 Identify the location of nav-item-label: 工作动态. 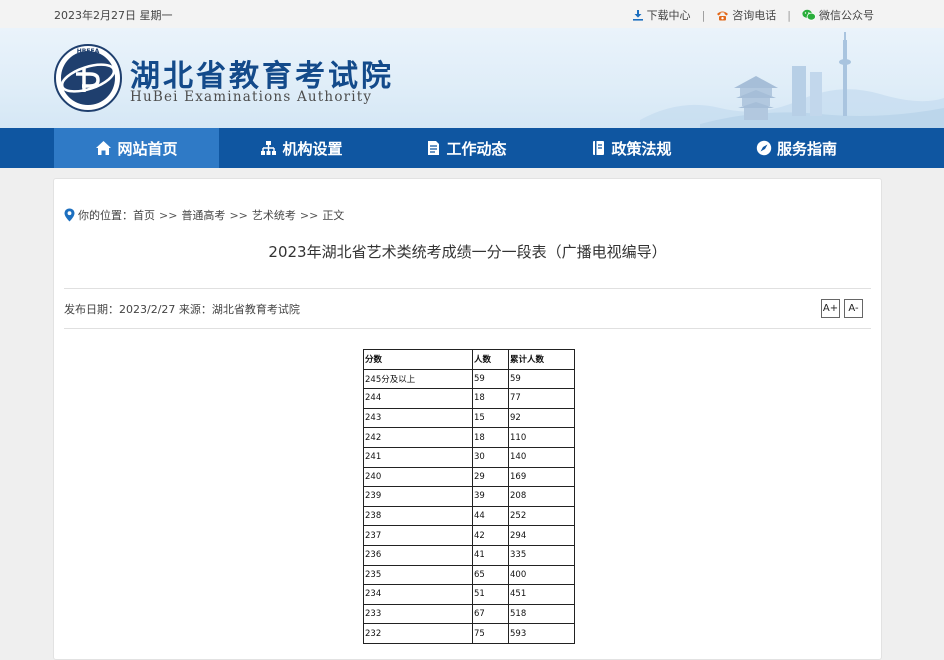
(476, 148).